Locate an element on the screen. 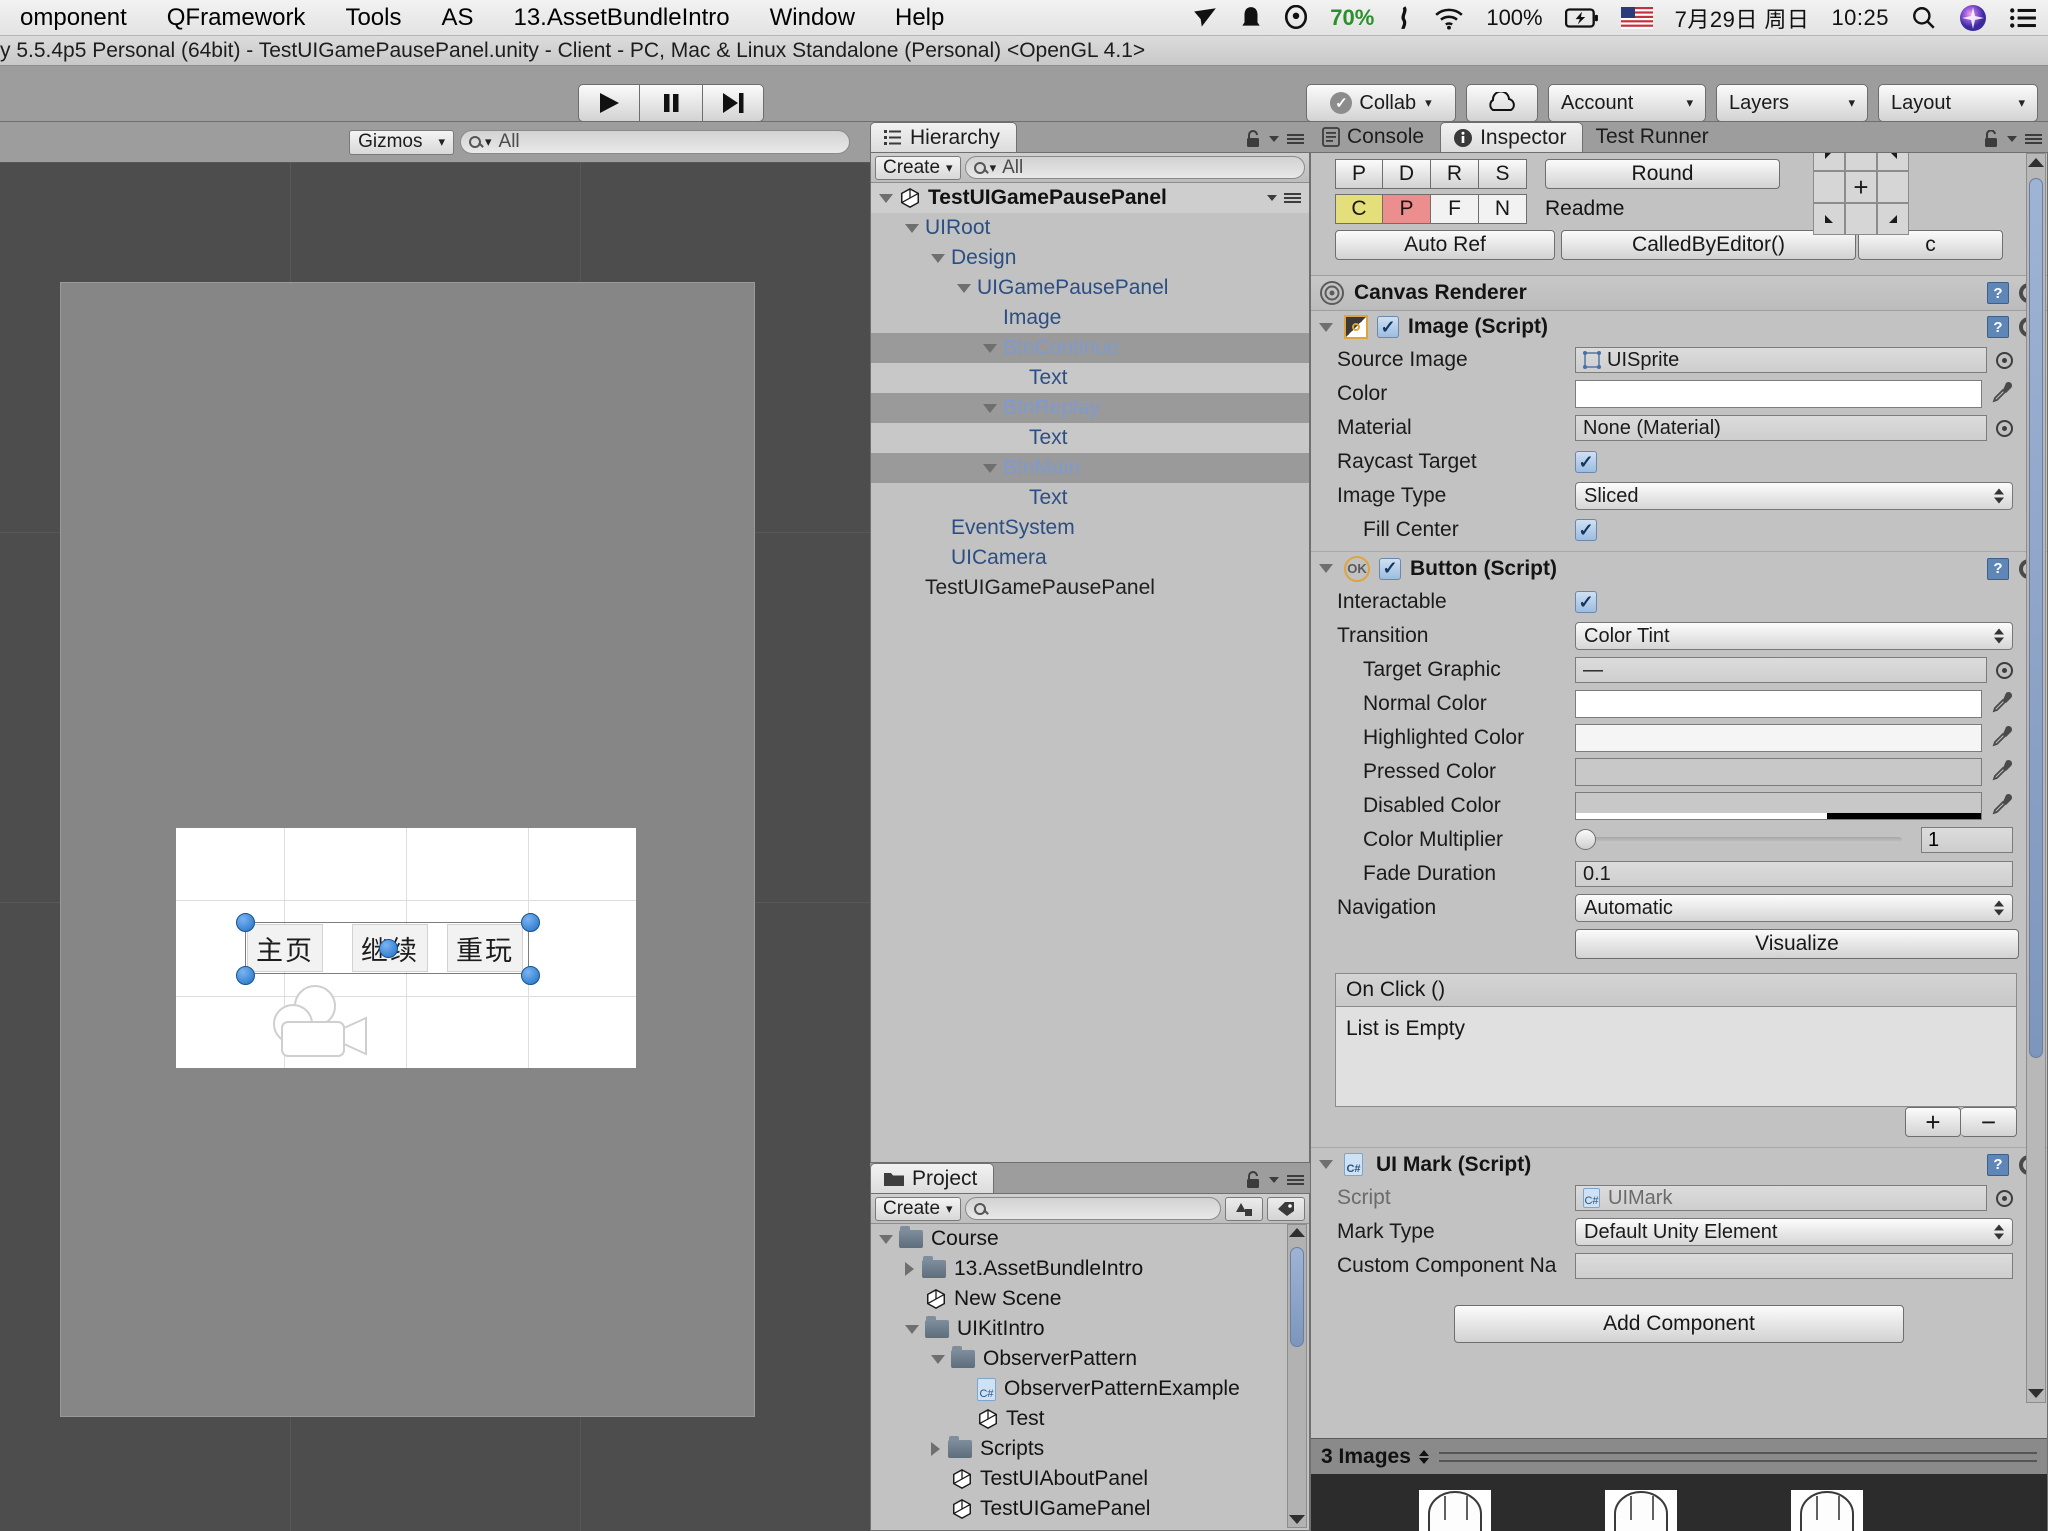 The image size is (2048, 1531). qf-button-n-color: N is located at coordinates (1503, 209).